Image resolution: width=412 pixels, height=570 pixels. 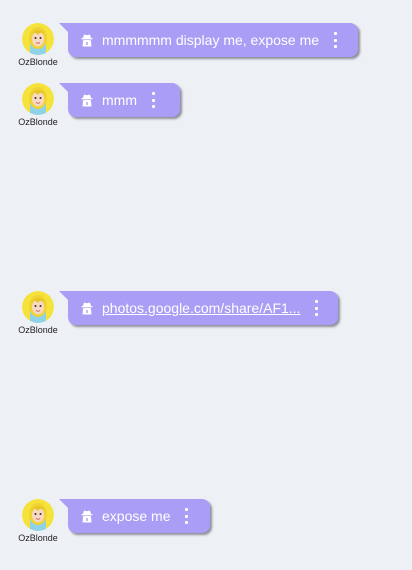 I want to click on message-text: mmm, so click(x=119, y=100).